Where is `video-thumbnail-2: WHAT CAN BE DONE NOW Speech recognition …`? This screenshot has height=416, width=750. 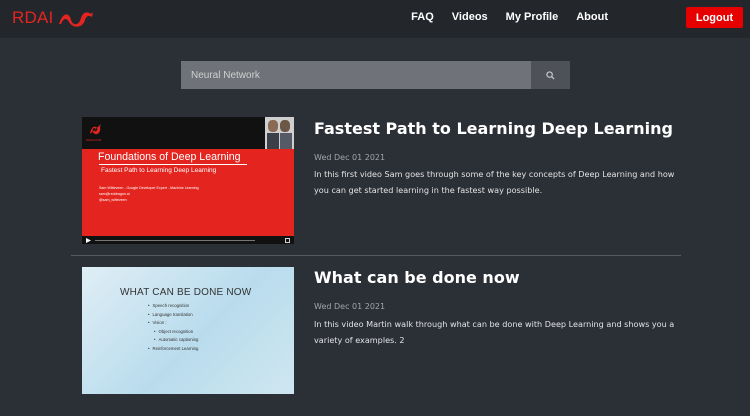 video-thumbnail-2: WHAT CAN BE DONE NOW Speech recognition … is located at coordinates (188, 330).